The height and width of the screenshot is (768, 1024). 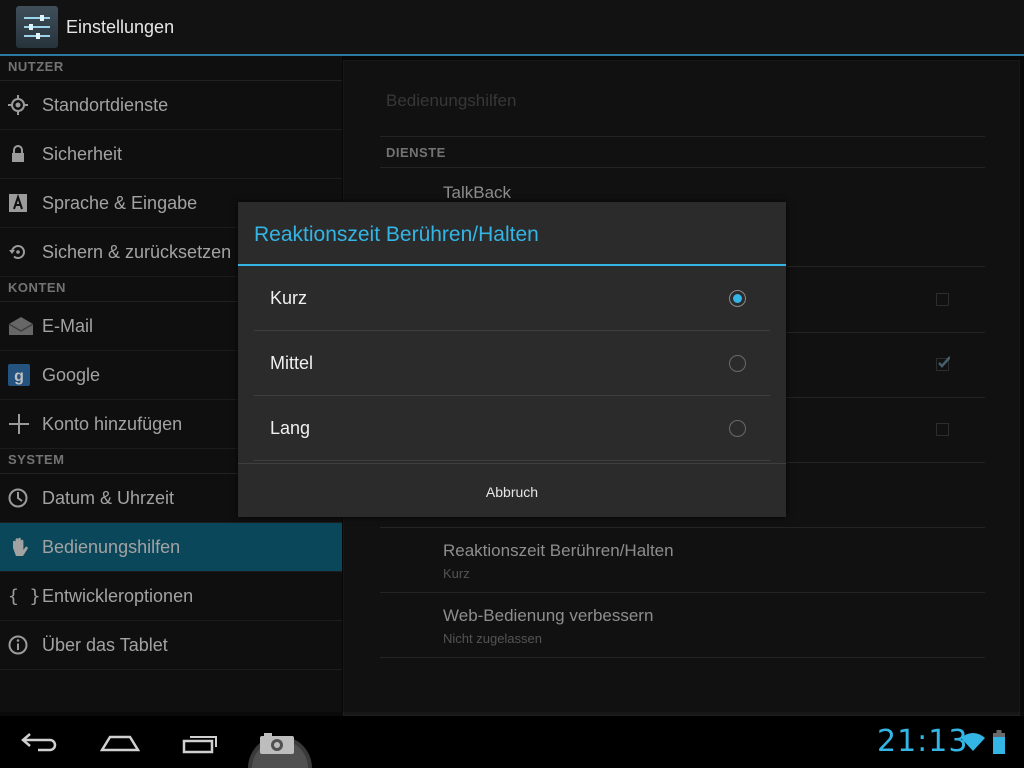 I want to click on dialog-title: Reaktionszeit Berühren/Halten, so click(x=512, y=234).